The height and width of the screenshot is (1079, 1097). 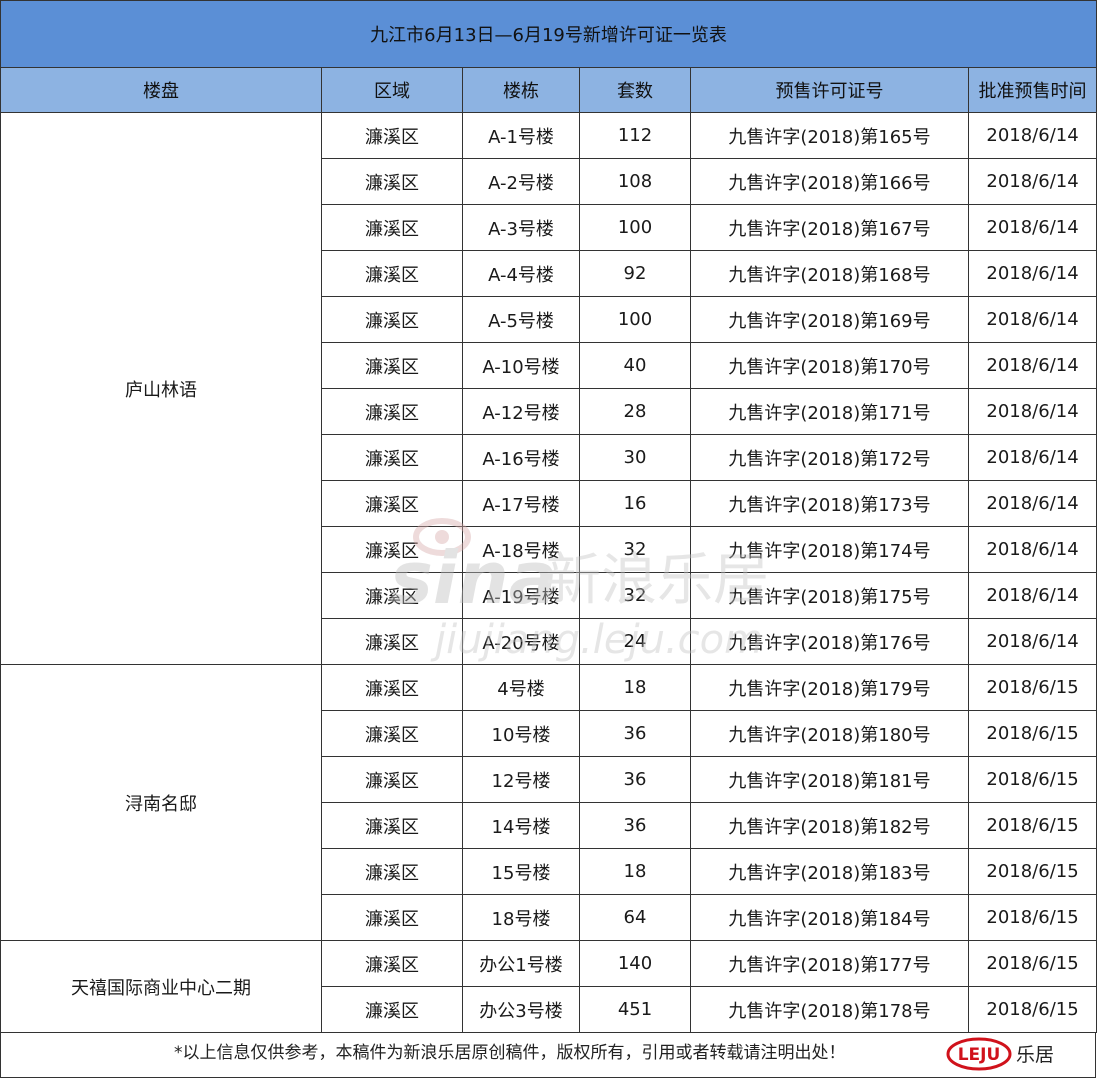 I want to click on building-cell: A-10号楼, so click(x=521, y=365).